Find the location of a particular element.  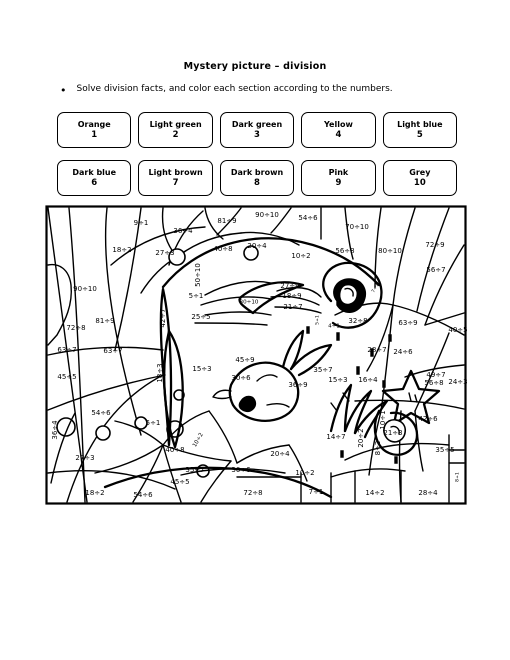

region-label: 63÷9 is located at coordinates (407, 323).